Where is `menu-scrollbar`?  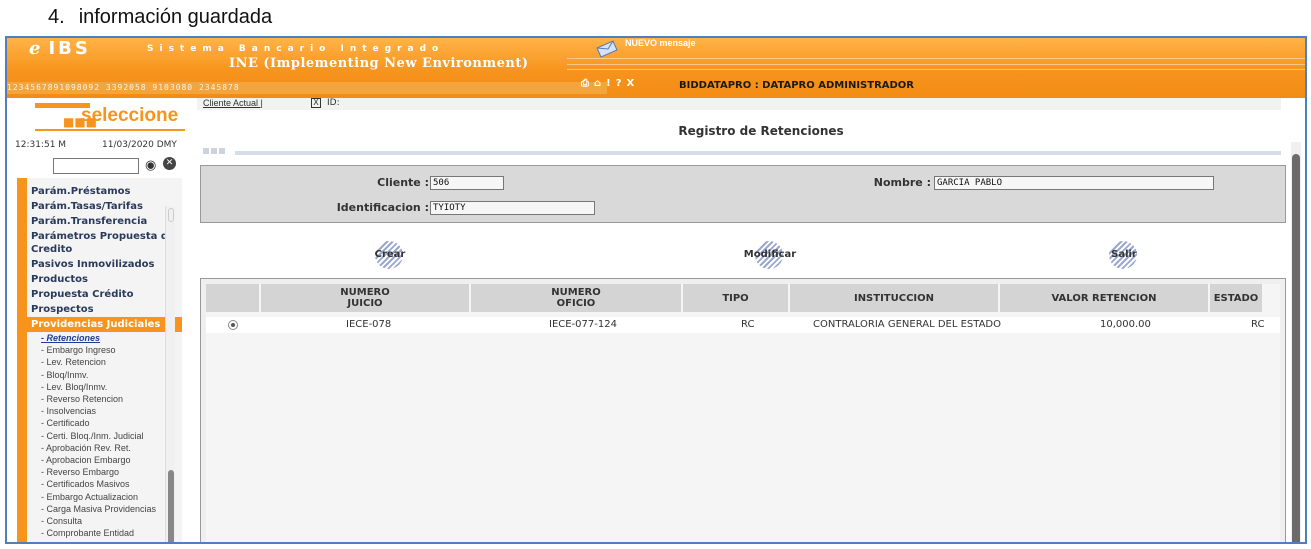 menu-scrollbar is located at coordinates (170, 374).